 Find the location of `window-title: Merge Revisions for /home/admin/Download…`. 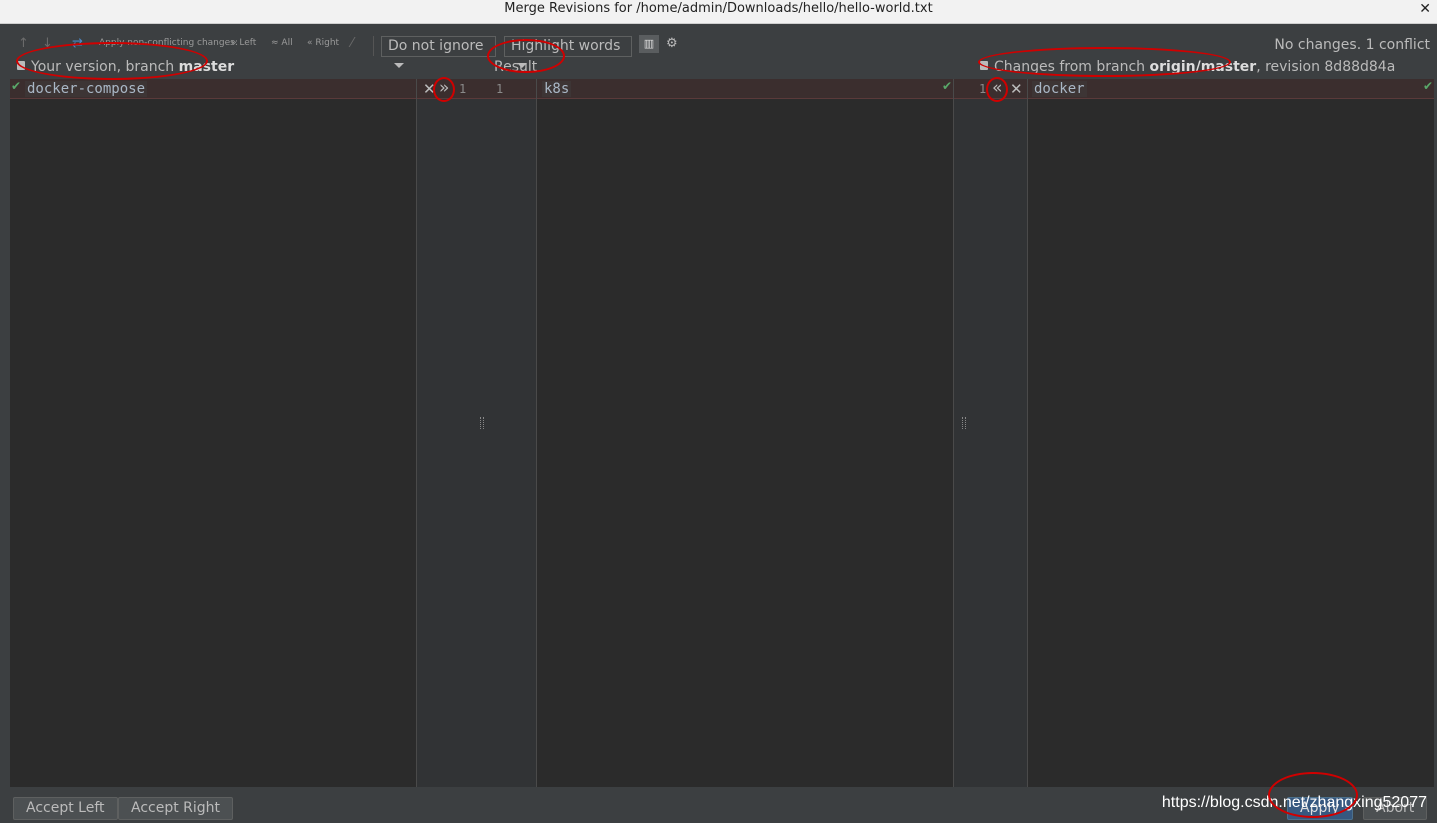

window-title: Merge Revisions for /home/admin/Download… is located at coordinates (718, 8).